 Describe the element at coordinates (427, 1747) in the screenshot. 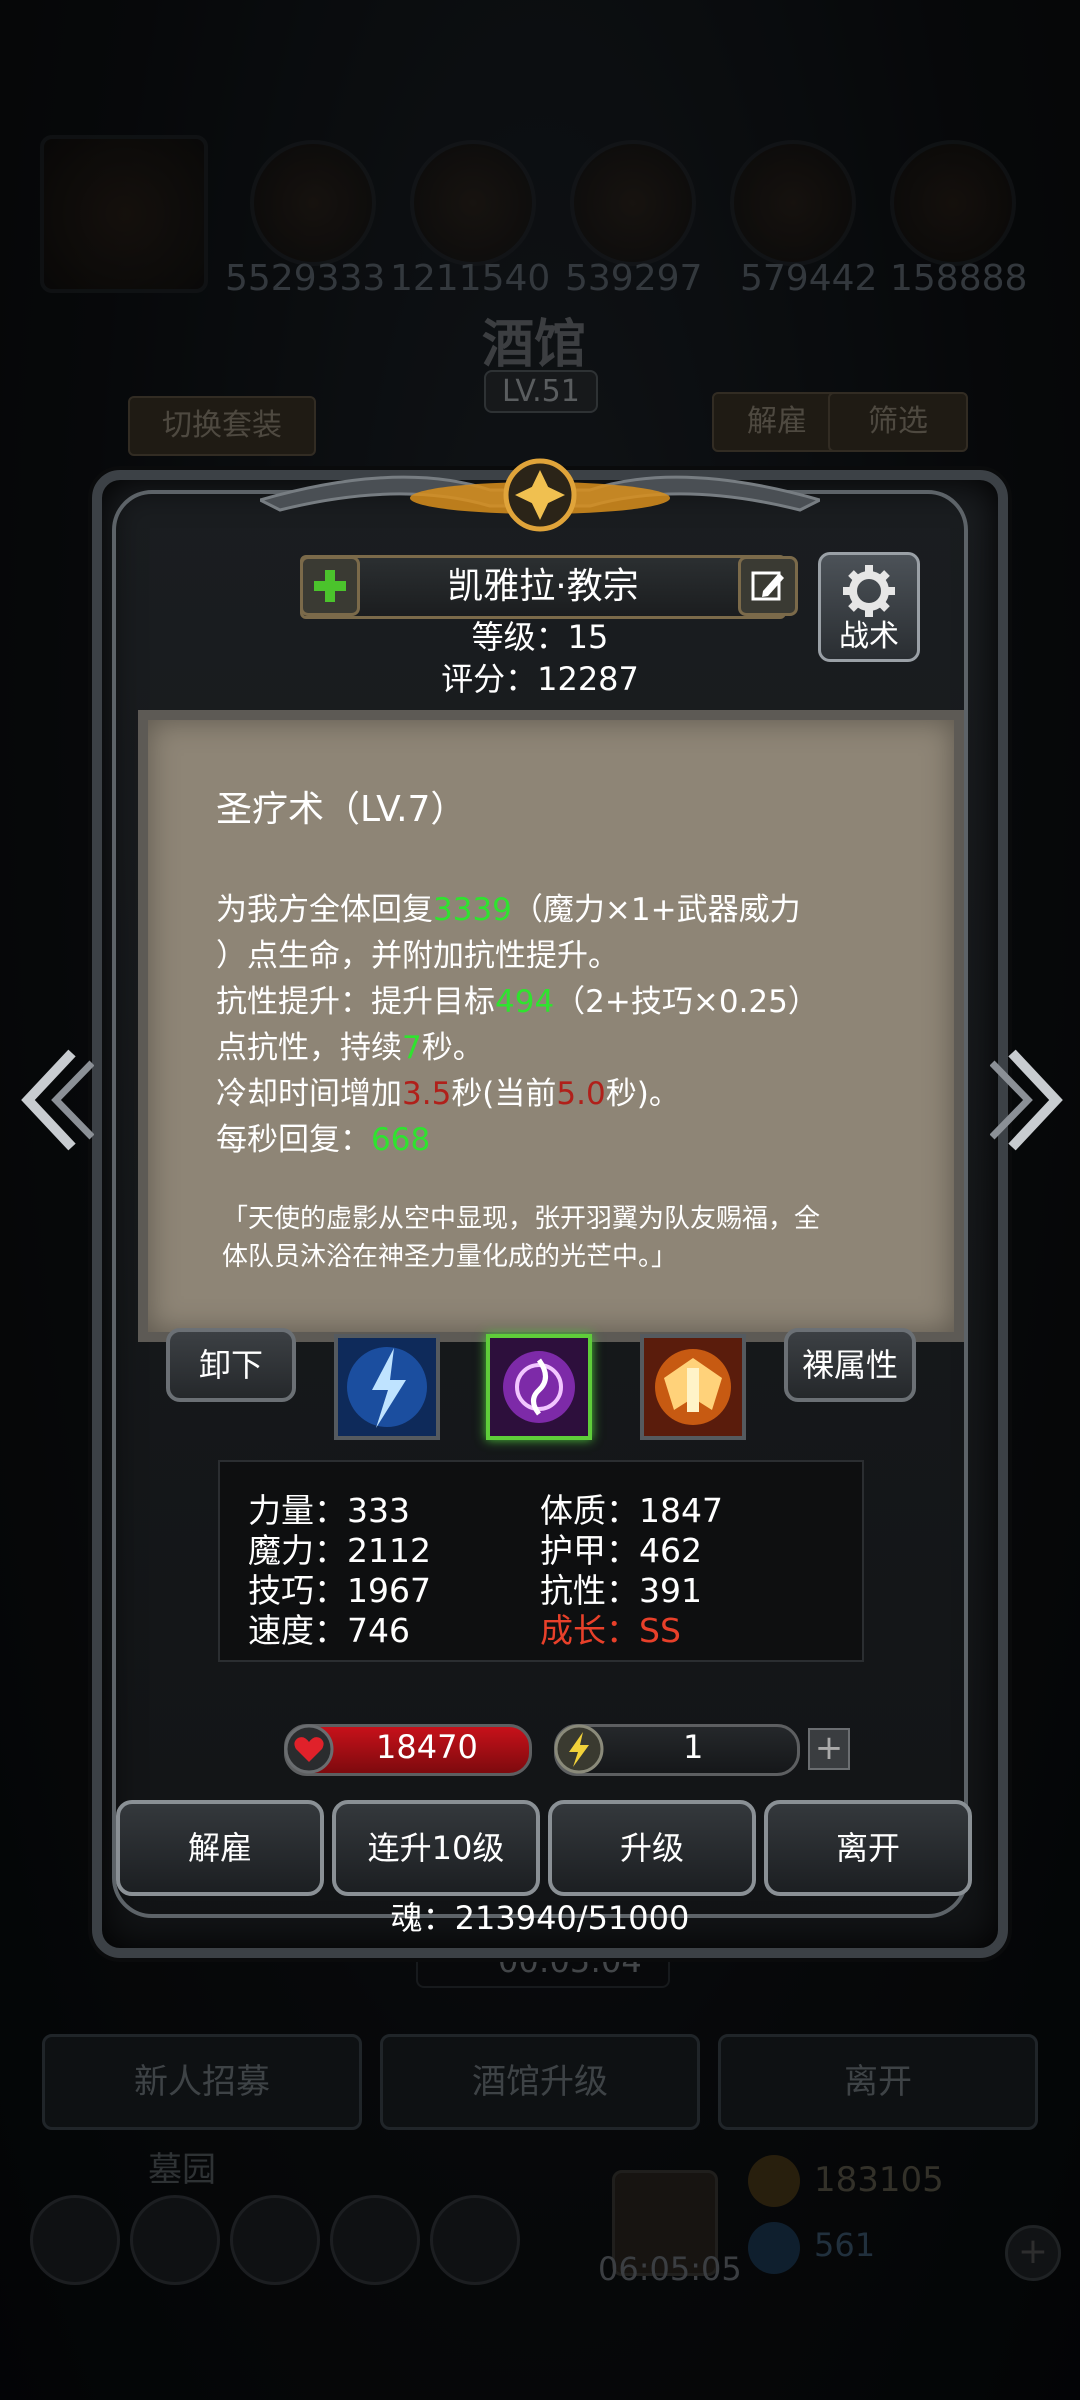

I see `hp-value: 18470` at that location.